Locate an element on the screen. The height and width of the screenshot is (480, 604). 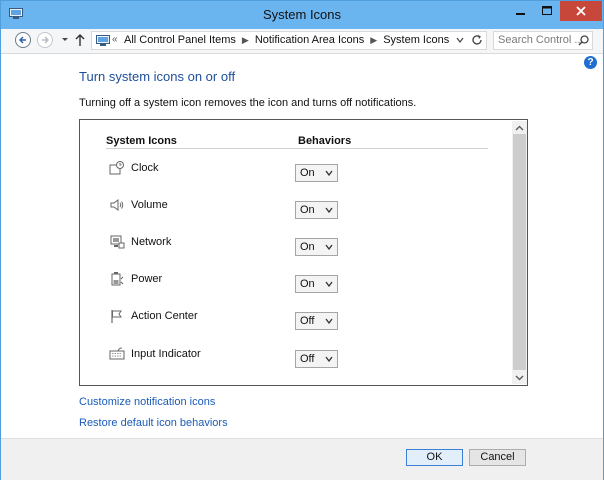
power-icon is located at coordinates (117, 279).